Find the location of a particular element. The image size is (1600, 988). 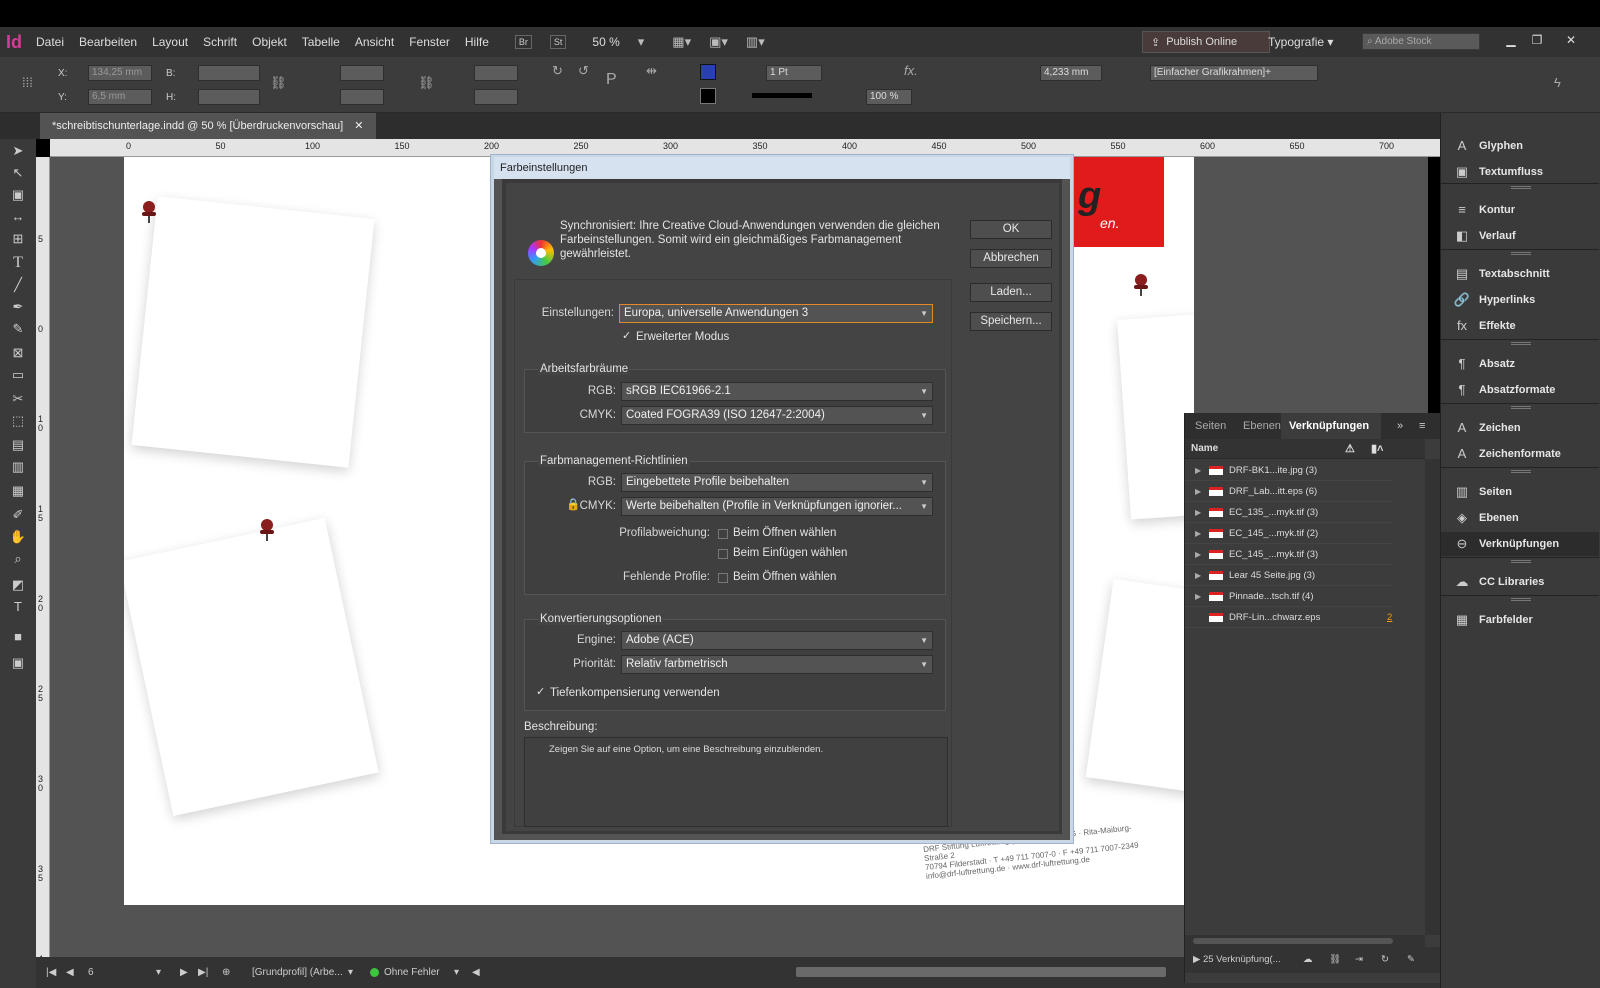

last-page-icon: ▶| is located at coordinates (203, 972).